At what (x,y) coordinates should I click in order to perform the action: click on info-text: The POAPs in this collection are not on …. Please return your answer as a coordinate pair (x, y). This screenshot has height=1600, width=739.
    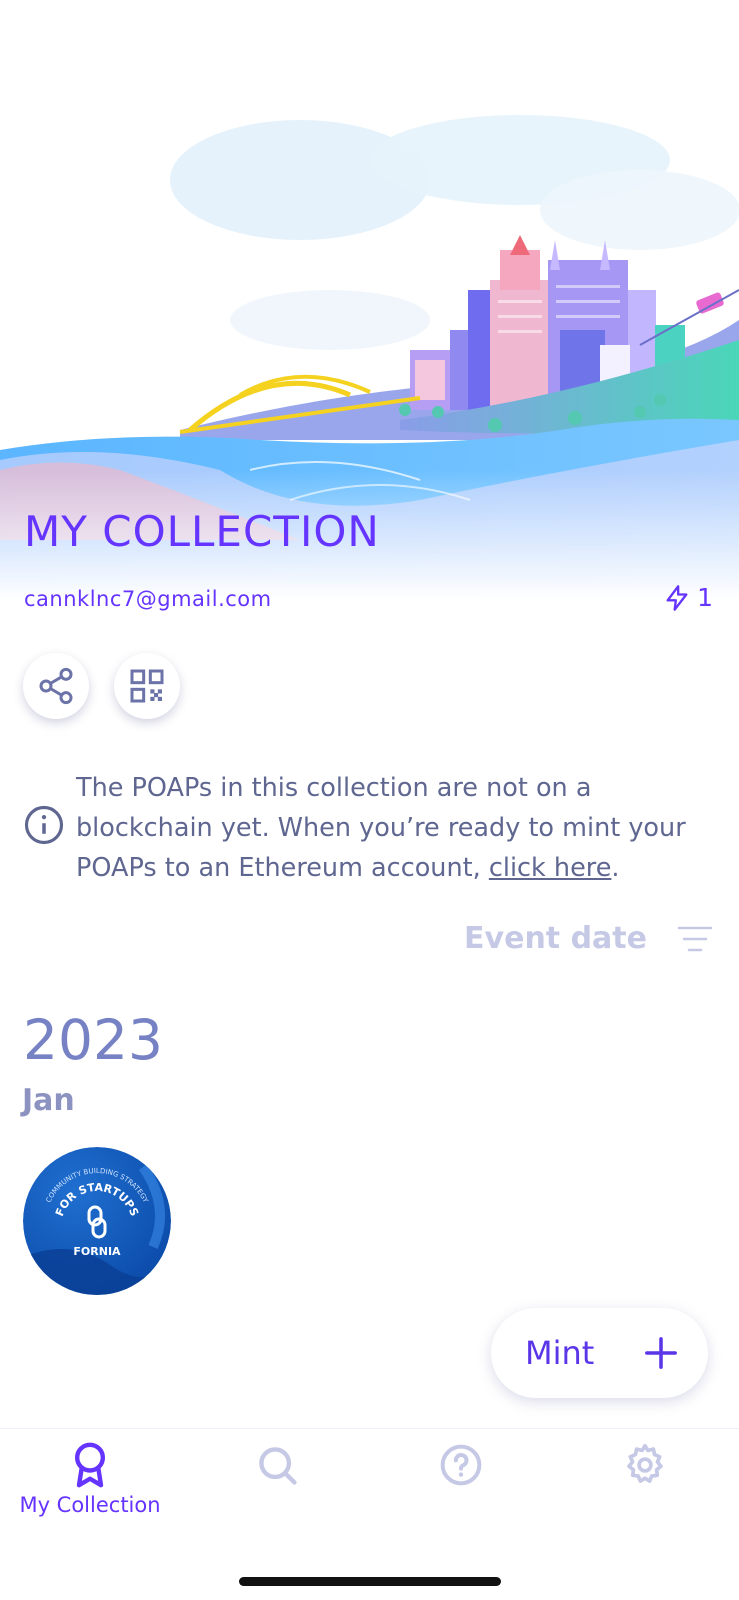
    Looking at the image, I should click on (399, 828).